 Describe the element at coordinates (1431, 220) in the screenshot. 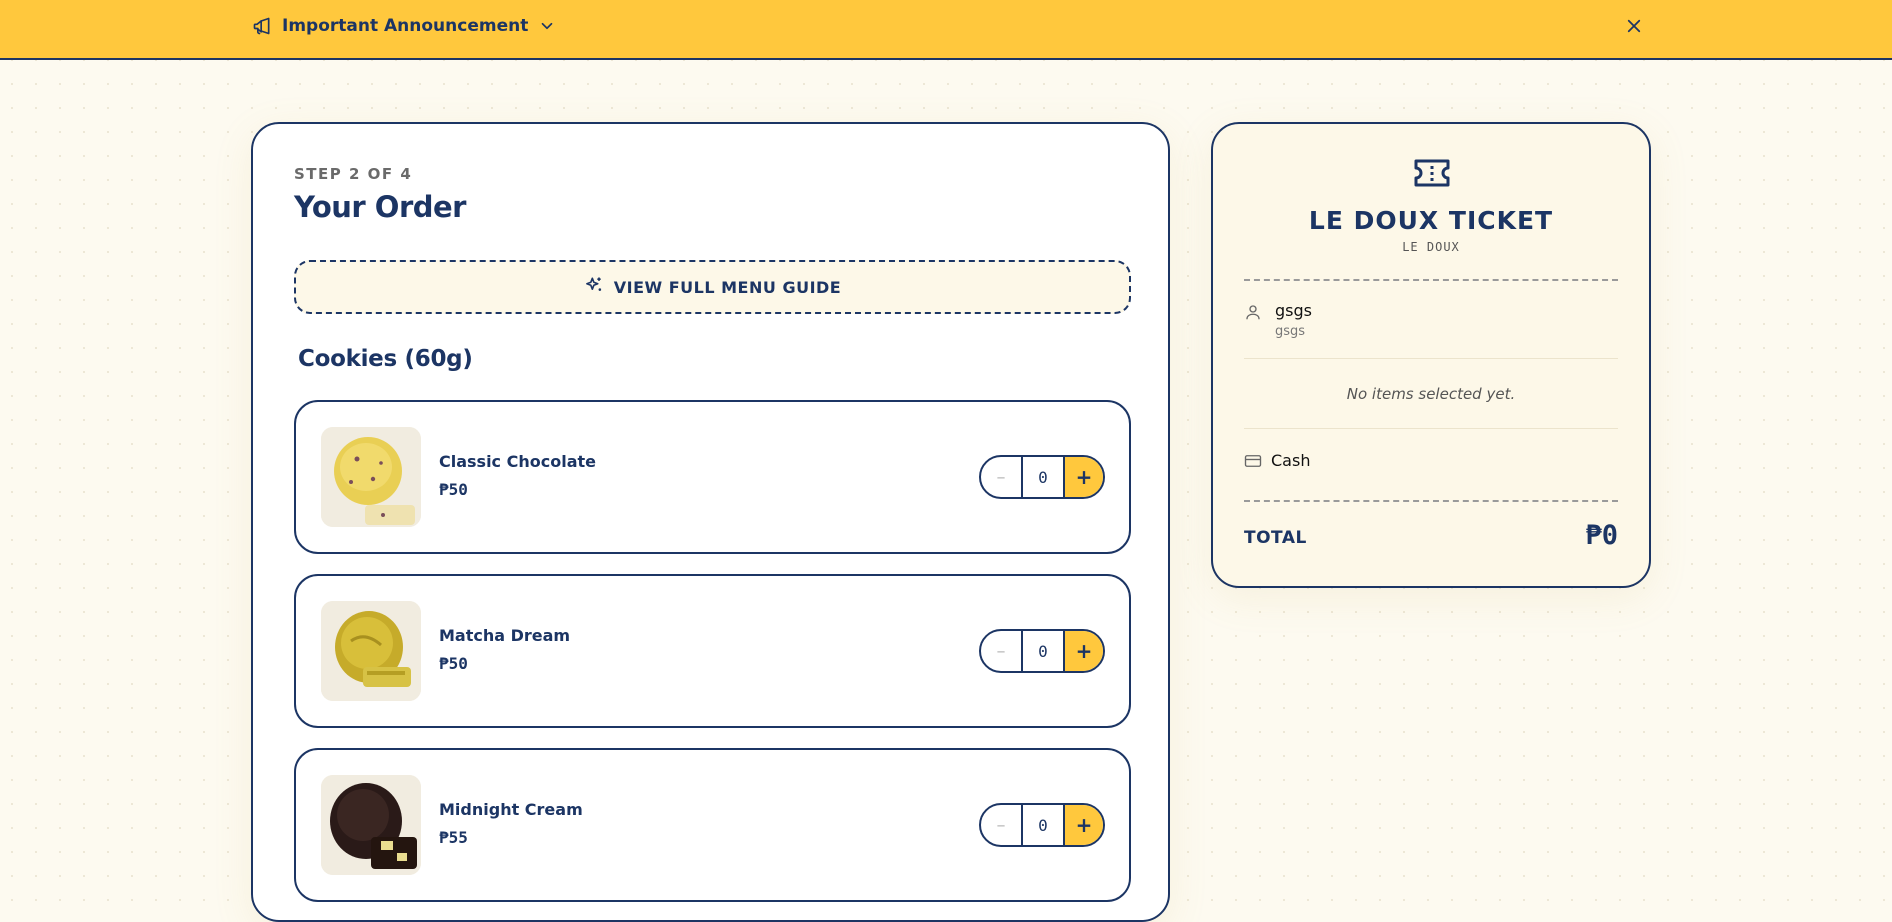

I see `ticket-title: LE DOUX TICKET` at that location.